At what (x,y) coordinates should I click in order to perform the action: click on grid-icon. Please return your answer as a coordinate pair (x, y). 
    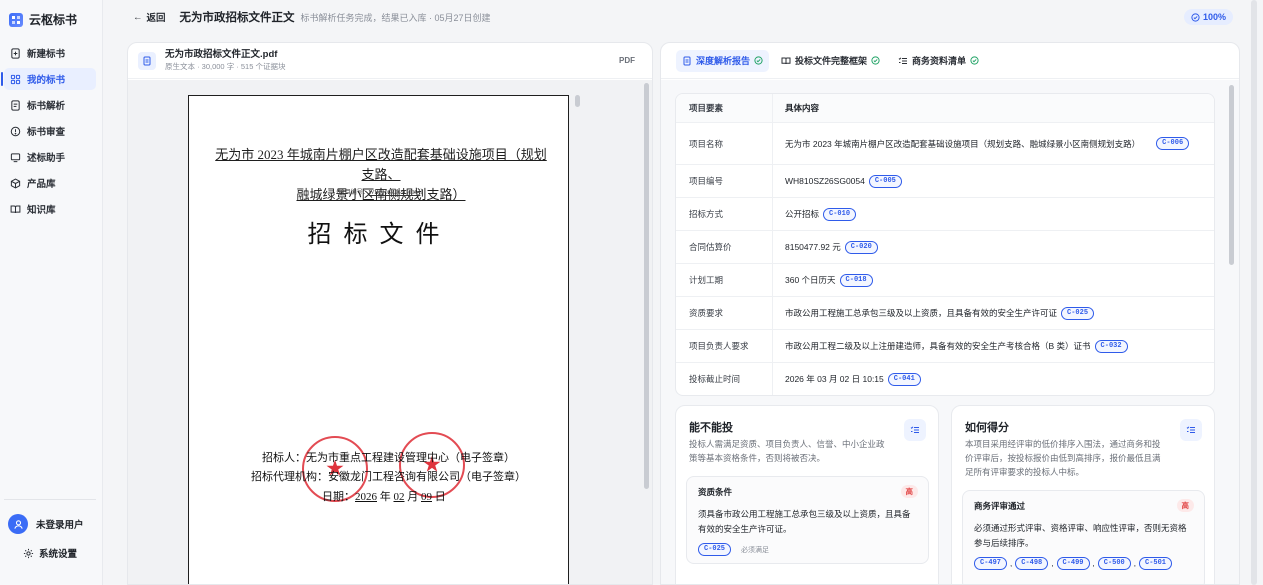
    Looking at the image, I should click on (15, 79).